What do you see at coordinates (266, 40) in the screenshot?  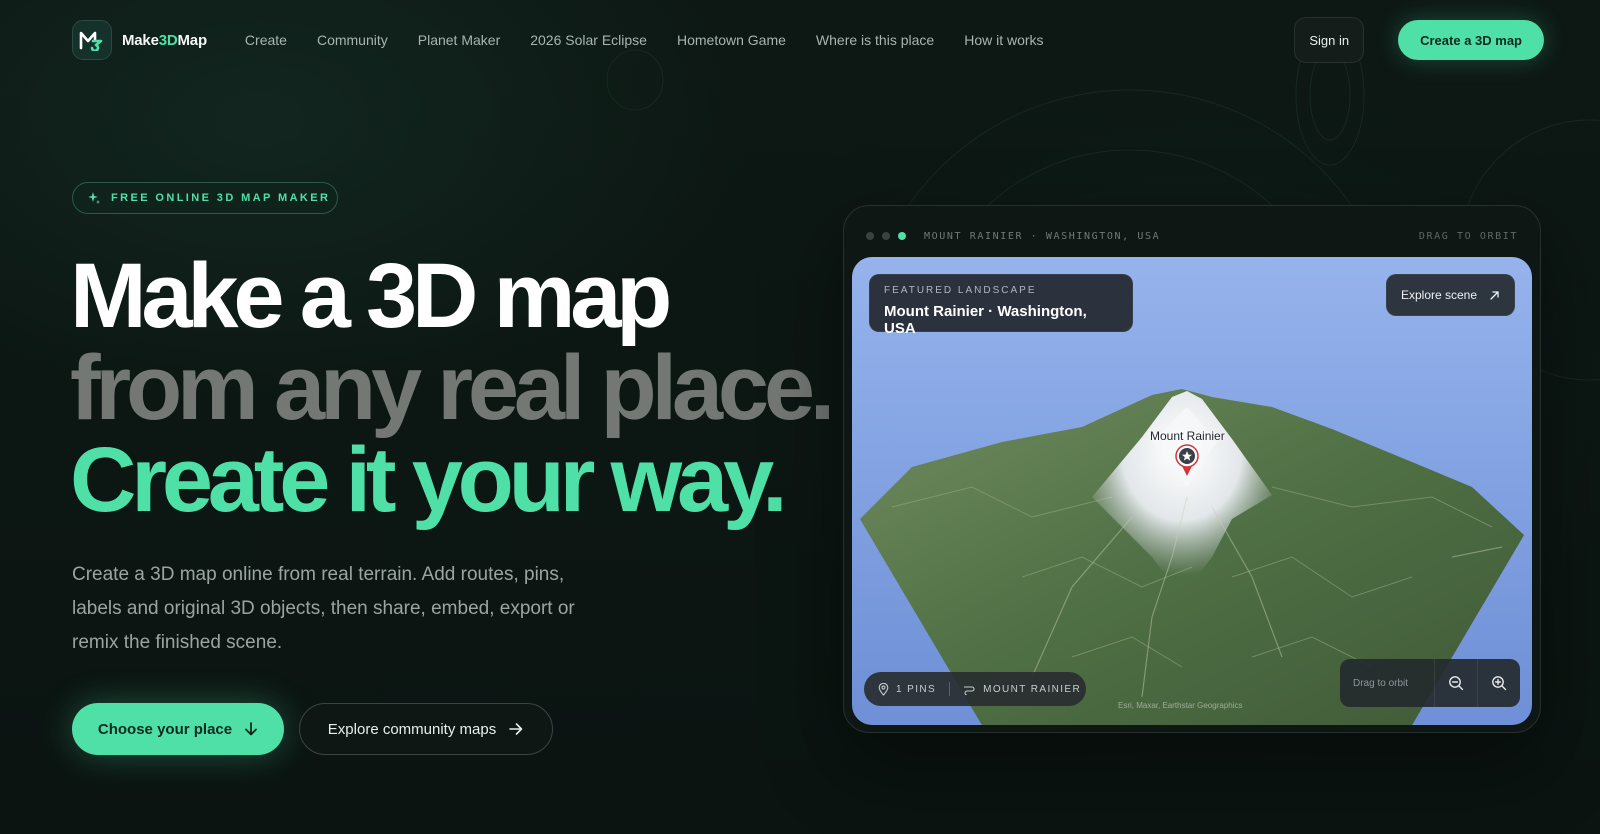 I see `nav-link-create: Create` at bounding box center [266, 40].